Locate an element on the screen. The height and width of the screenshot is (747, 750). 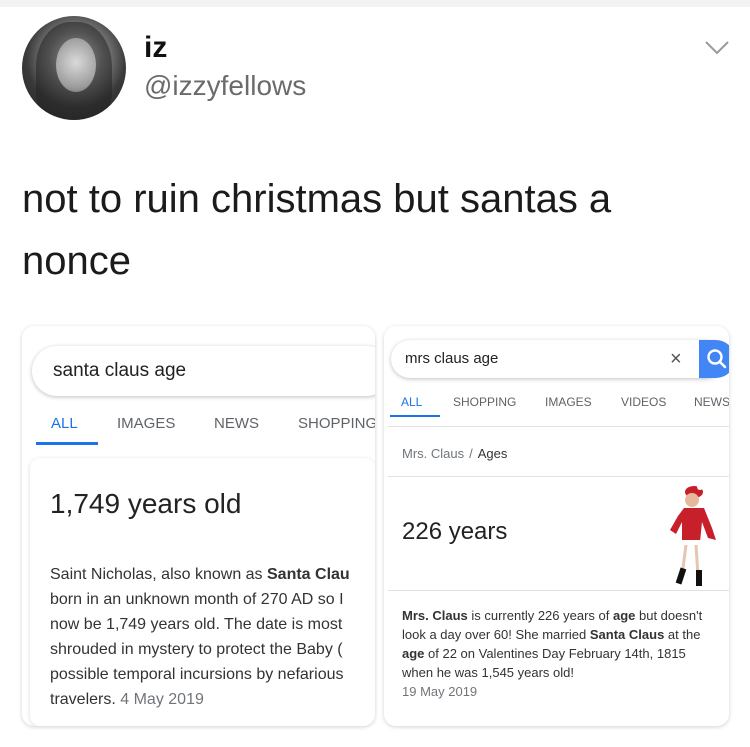
description-text: at the is located at coordinates (682, 634).